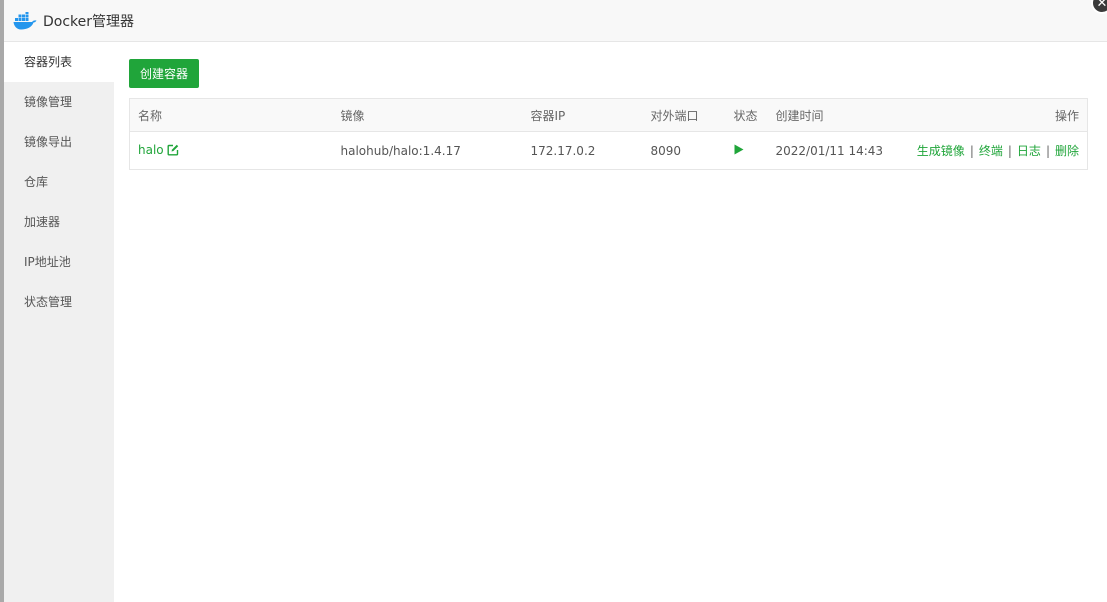 Image resolution: width=1107 pixels, height=602 pixels. Describe the element at coordinates (684, 151) in the screenshot. I see `cell-port: 8090` at that location.